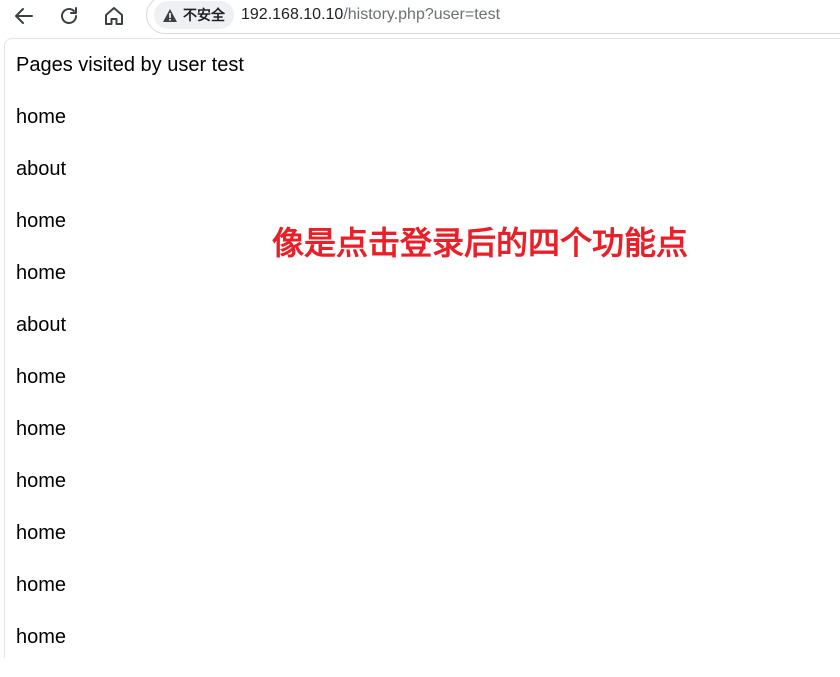  Describe the element at coordinates (130, 65) in the screenshot. I see `page-title: Pages visited by user test` at that location.